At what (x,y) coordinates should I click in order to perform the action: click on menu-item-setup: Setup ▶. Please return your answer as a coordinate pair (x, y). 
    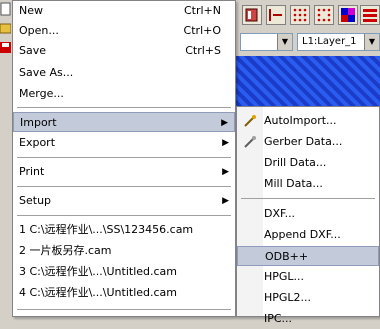
    Looking at the image, I should click on (124, 201).